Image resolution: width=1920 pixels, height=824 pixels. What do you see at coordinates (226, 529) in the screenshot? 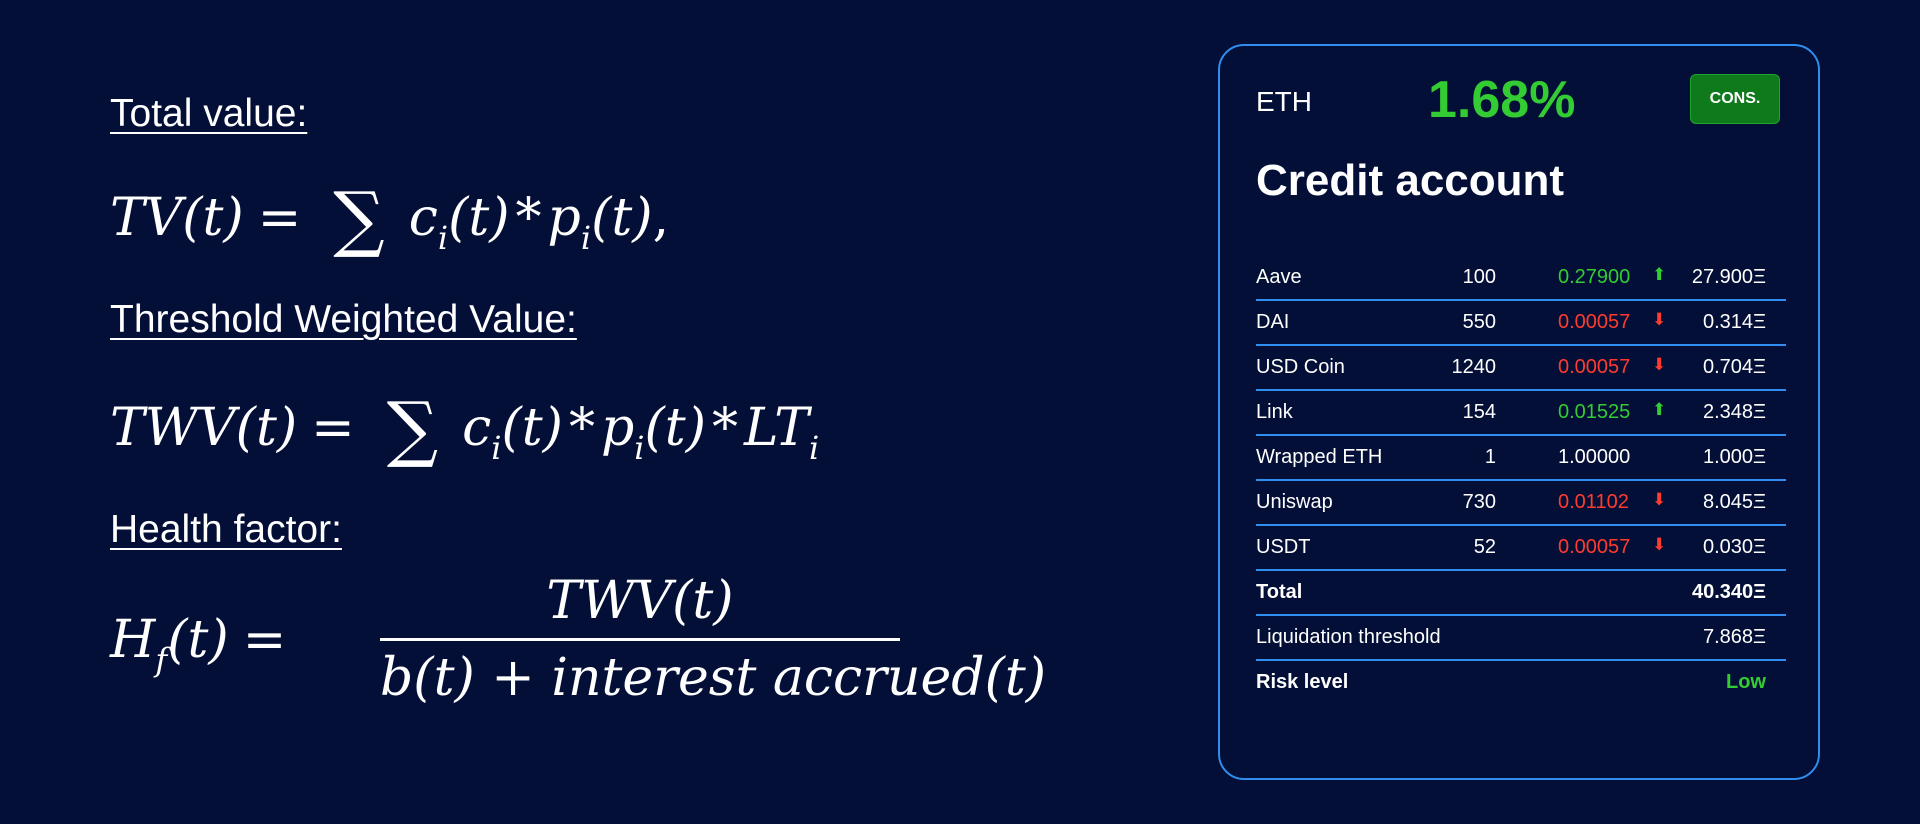
I see `health-factor-heading: Health factor:` at bounding box center [226, 529].